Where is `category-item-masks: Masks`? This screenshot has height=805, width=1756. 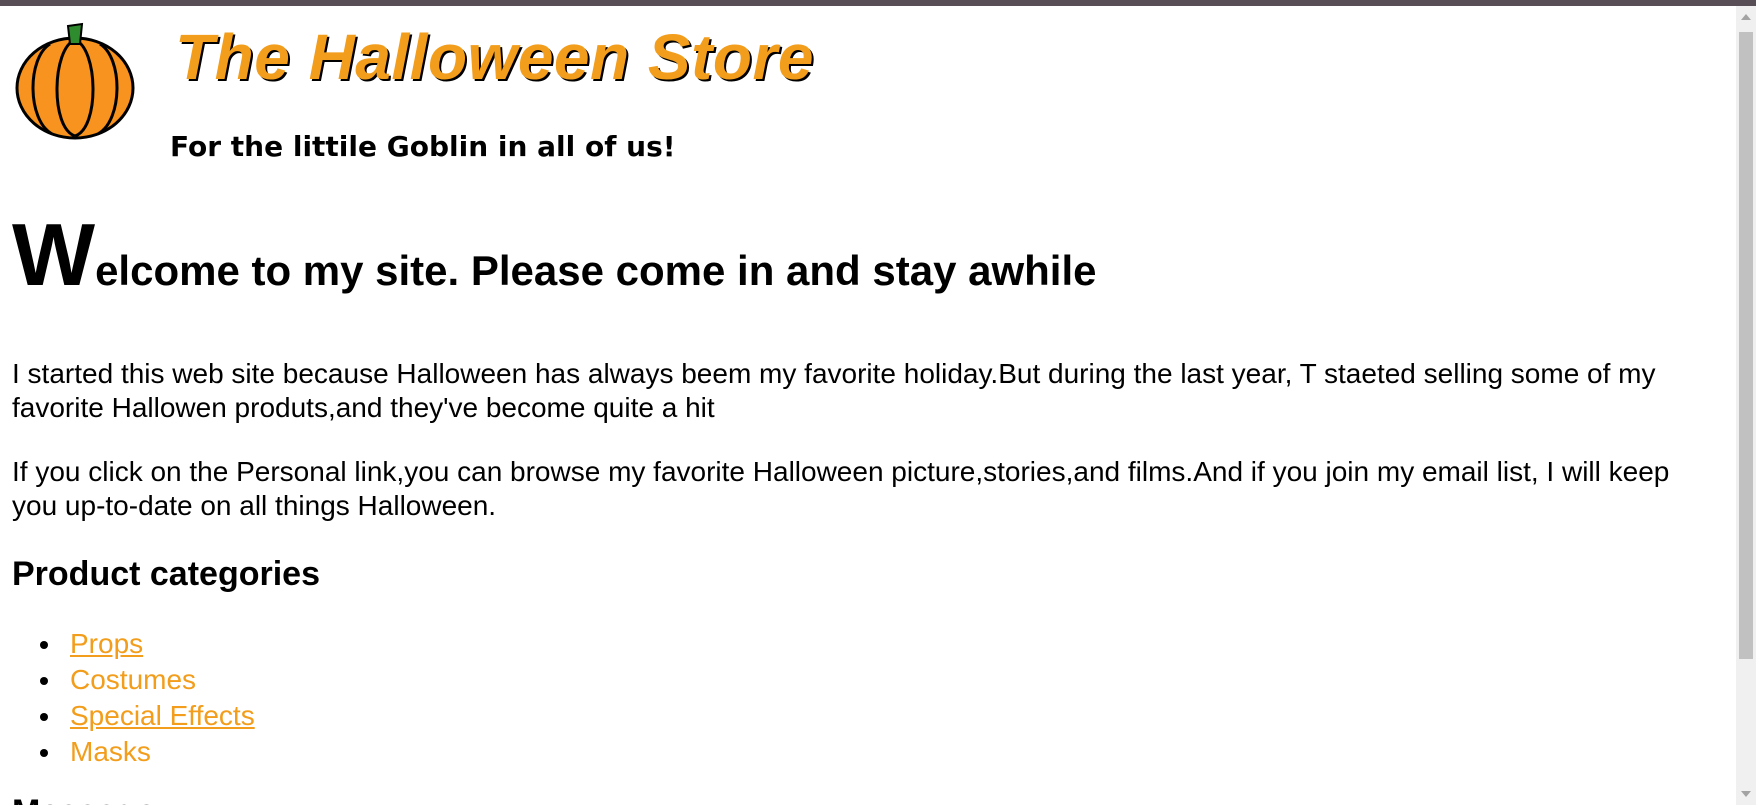 category-item-masks: Masks is located at coordinates (147, 752).